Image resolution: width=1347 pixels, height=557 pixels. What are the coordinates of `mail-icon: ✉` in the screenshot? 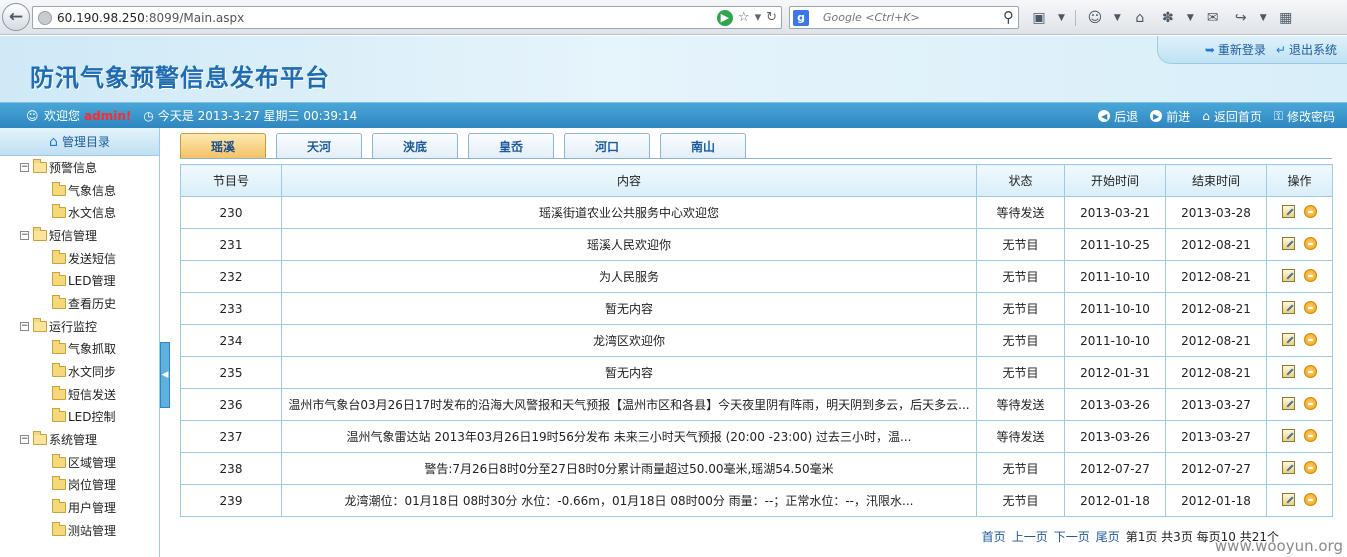 It's located at (1213, 18).